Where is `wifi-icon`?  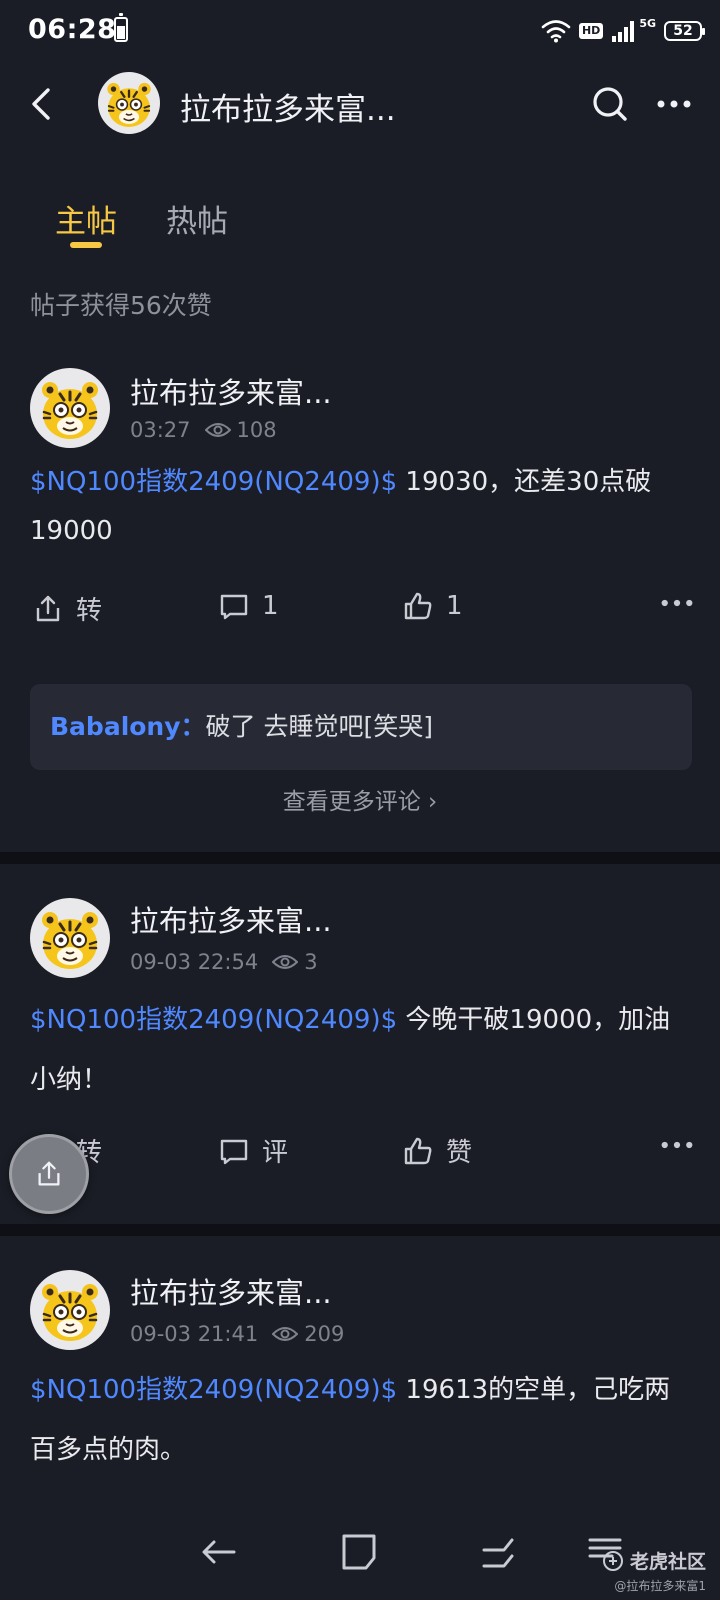
wifi-icon is located at coordinates (556, 31).